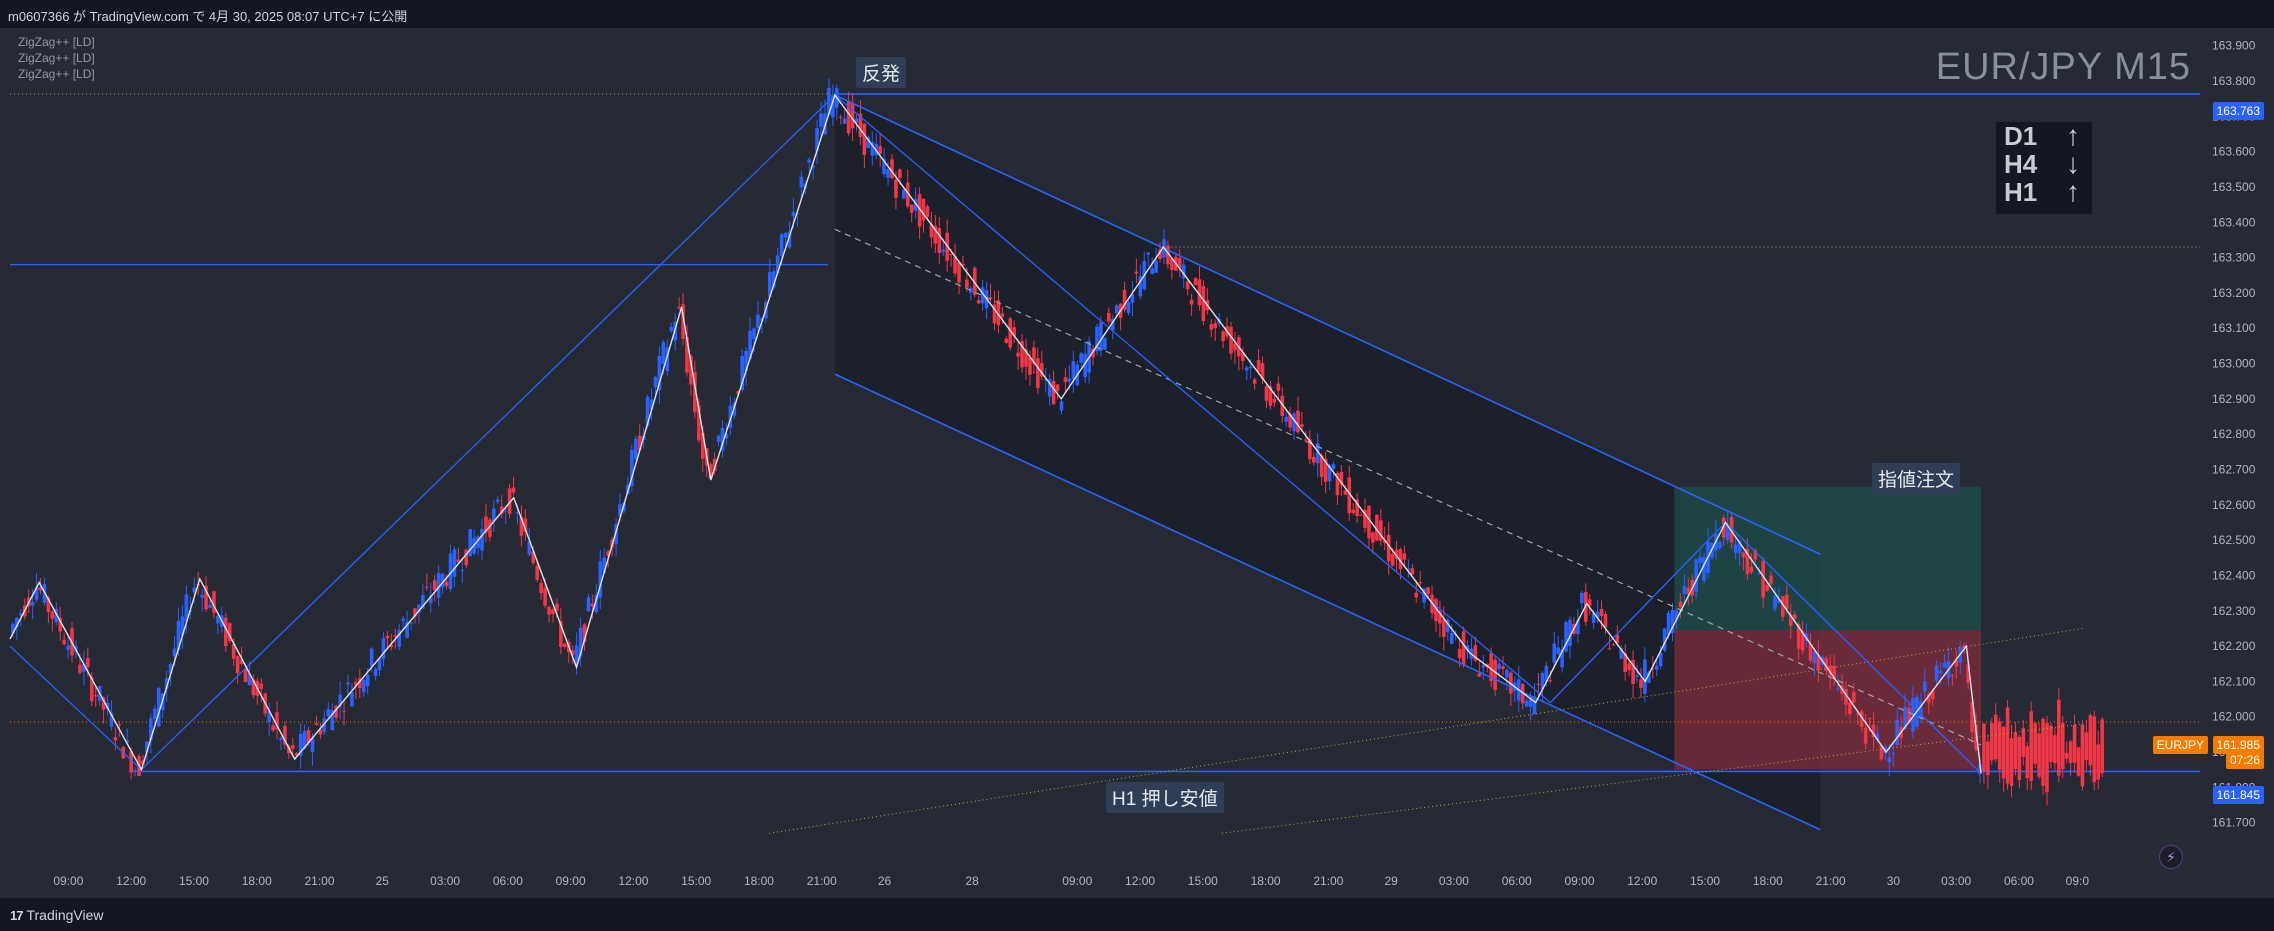  What do you see at coordinates (2234, 469) in the screenshot?
I see `price-tick-label: 162.700` at bounding box center [2234, 469].